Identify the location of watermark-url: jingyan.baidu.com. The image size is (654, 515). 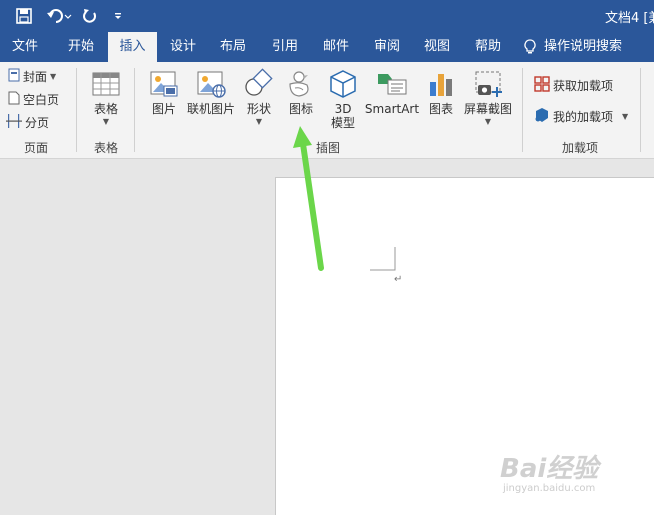
(549, 488).